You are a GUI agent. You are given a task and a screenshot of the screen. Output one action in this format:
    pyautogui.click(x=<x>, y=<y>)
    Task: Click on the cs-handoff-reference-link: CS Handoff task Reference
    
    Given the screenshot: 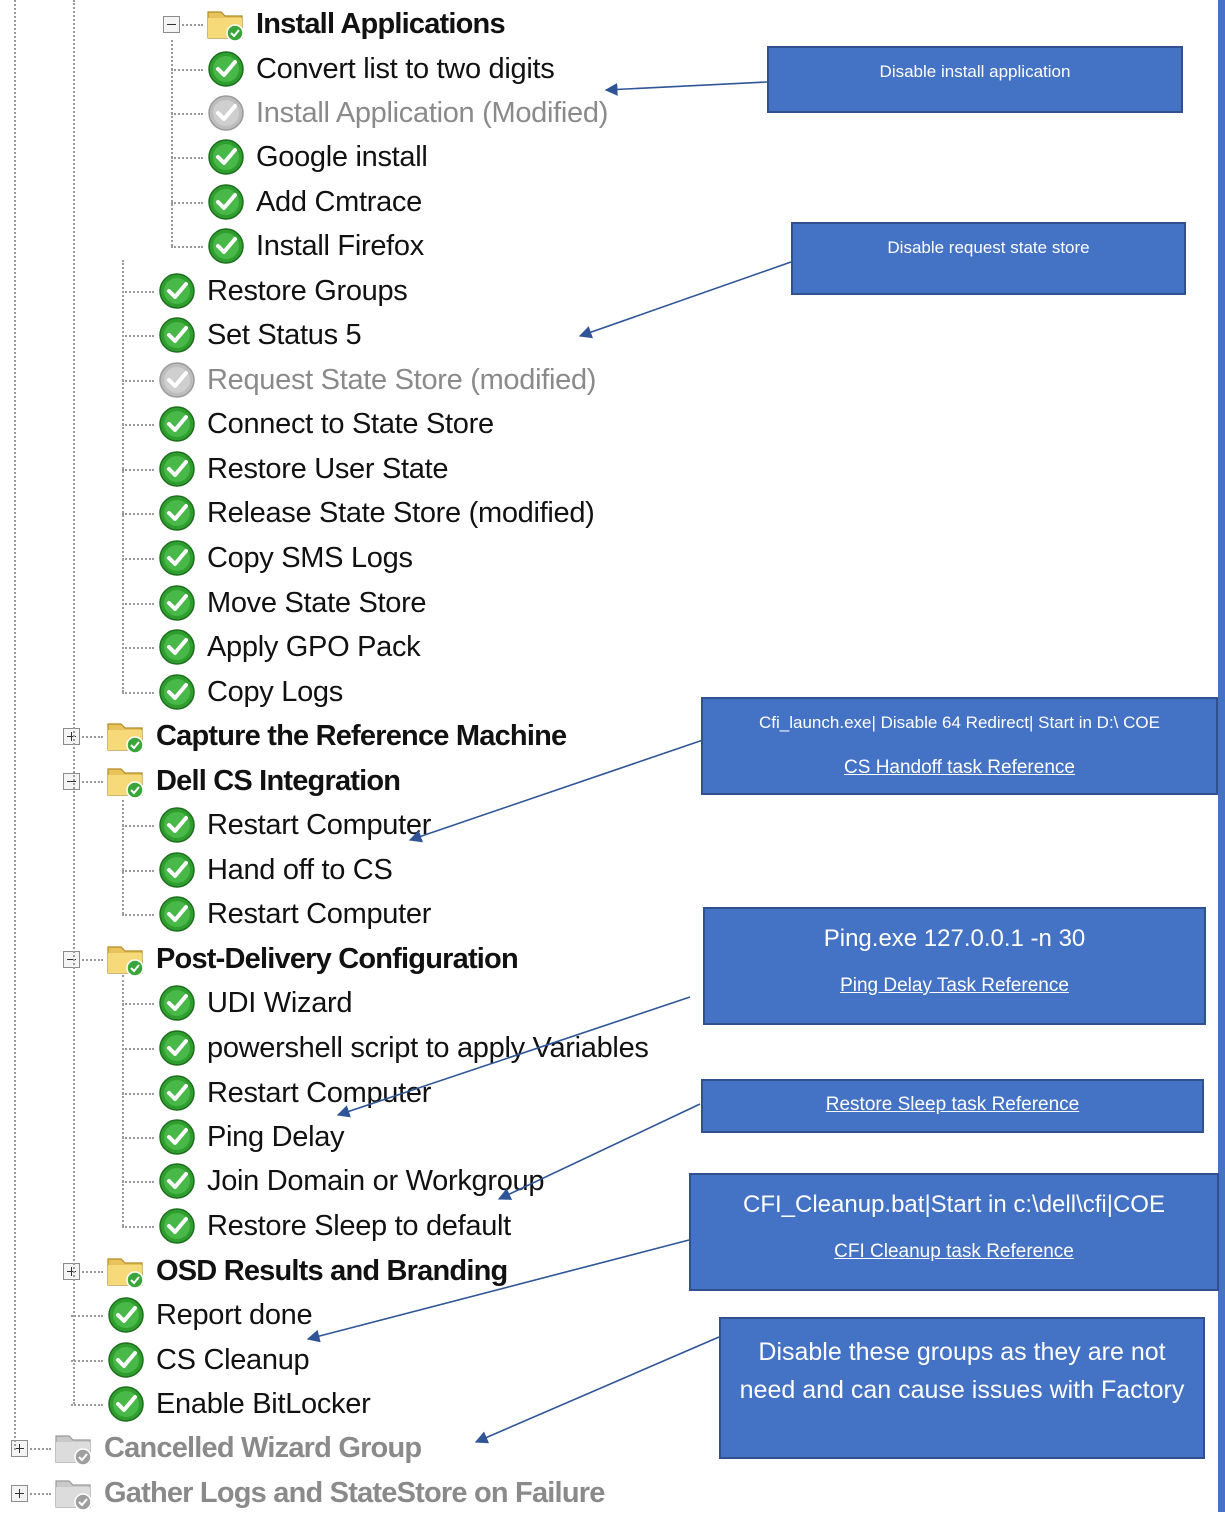 What is the action you would take?
    pyautogui.click(x=959, y=768)
    